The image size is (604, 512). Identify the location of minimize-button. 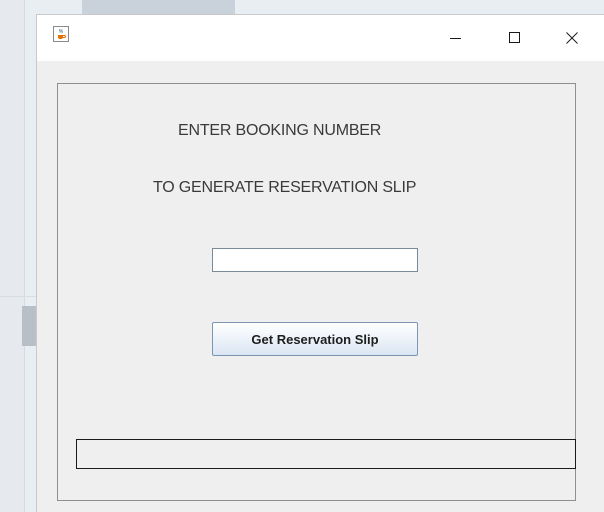
(456, 38).